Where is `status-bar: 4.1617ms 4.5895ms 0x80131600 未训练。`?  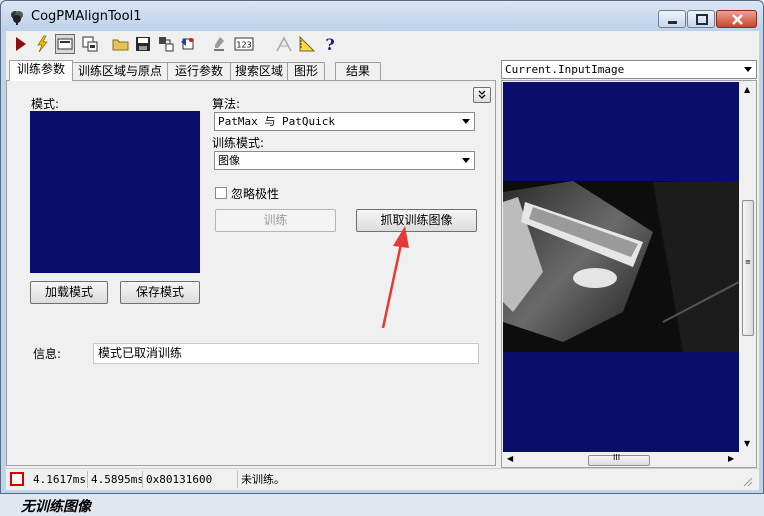
status-bar: 4.1617ms 4.5895ms 0x80131600 未训练。 is located at coordinates (382, 479).